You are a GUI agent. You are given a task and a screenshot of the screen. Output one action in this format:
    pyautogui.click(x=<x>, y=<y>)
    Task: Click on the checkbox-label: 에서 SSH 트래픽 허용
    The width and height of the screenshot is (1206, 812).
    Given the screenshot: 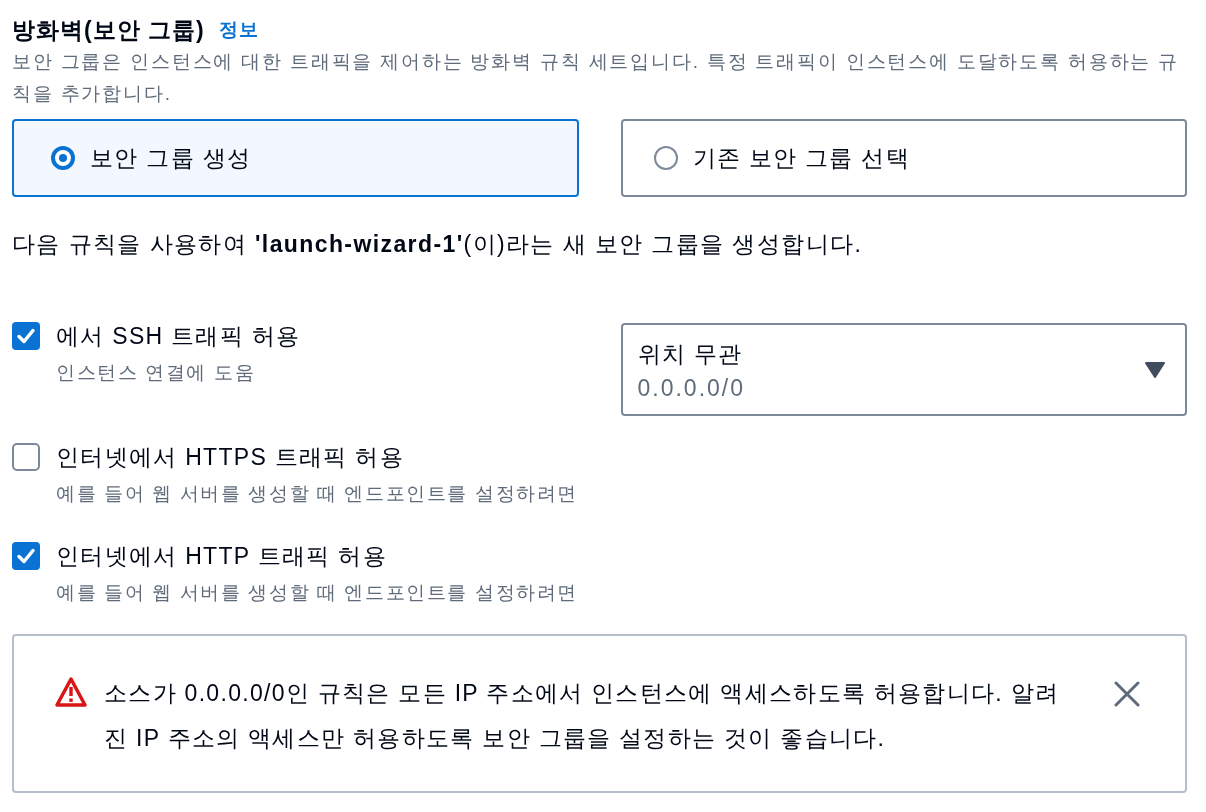 What is the action you would take?
    pyautogui.click(x=178, y=336)
    